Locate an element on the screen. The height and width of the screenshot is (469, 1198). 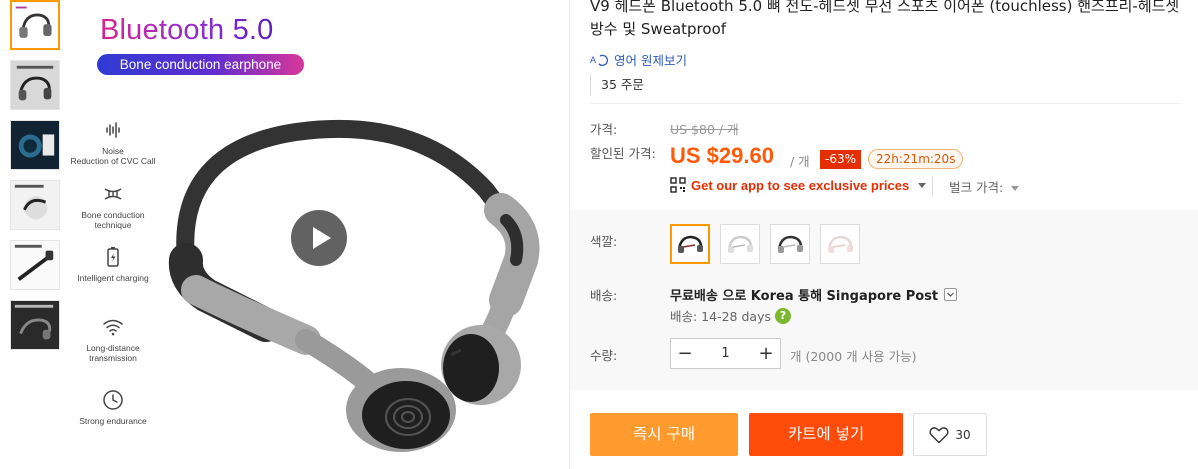
translate-icon: A is located at coordinates (599, 60).